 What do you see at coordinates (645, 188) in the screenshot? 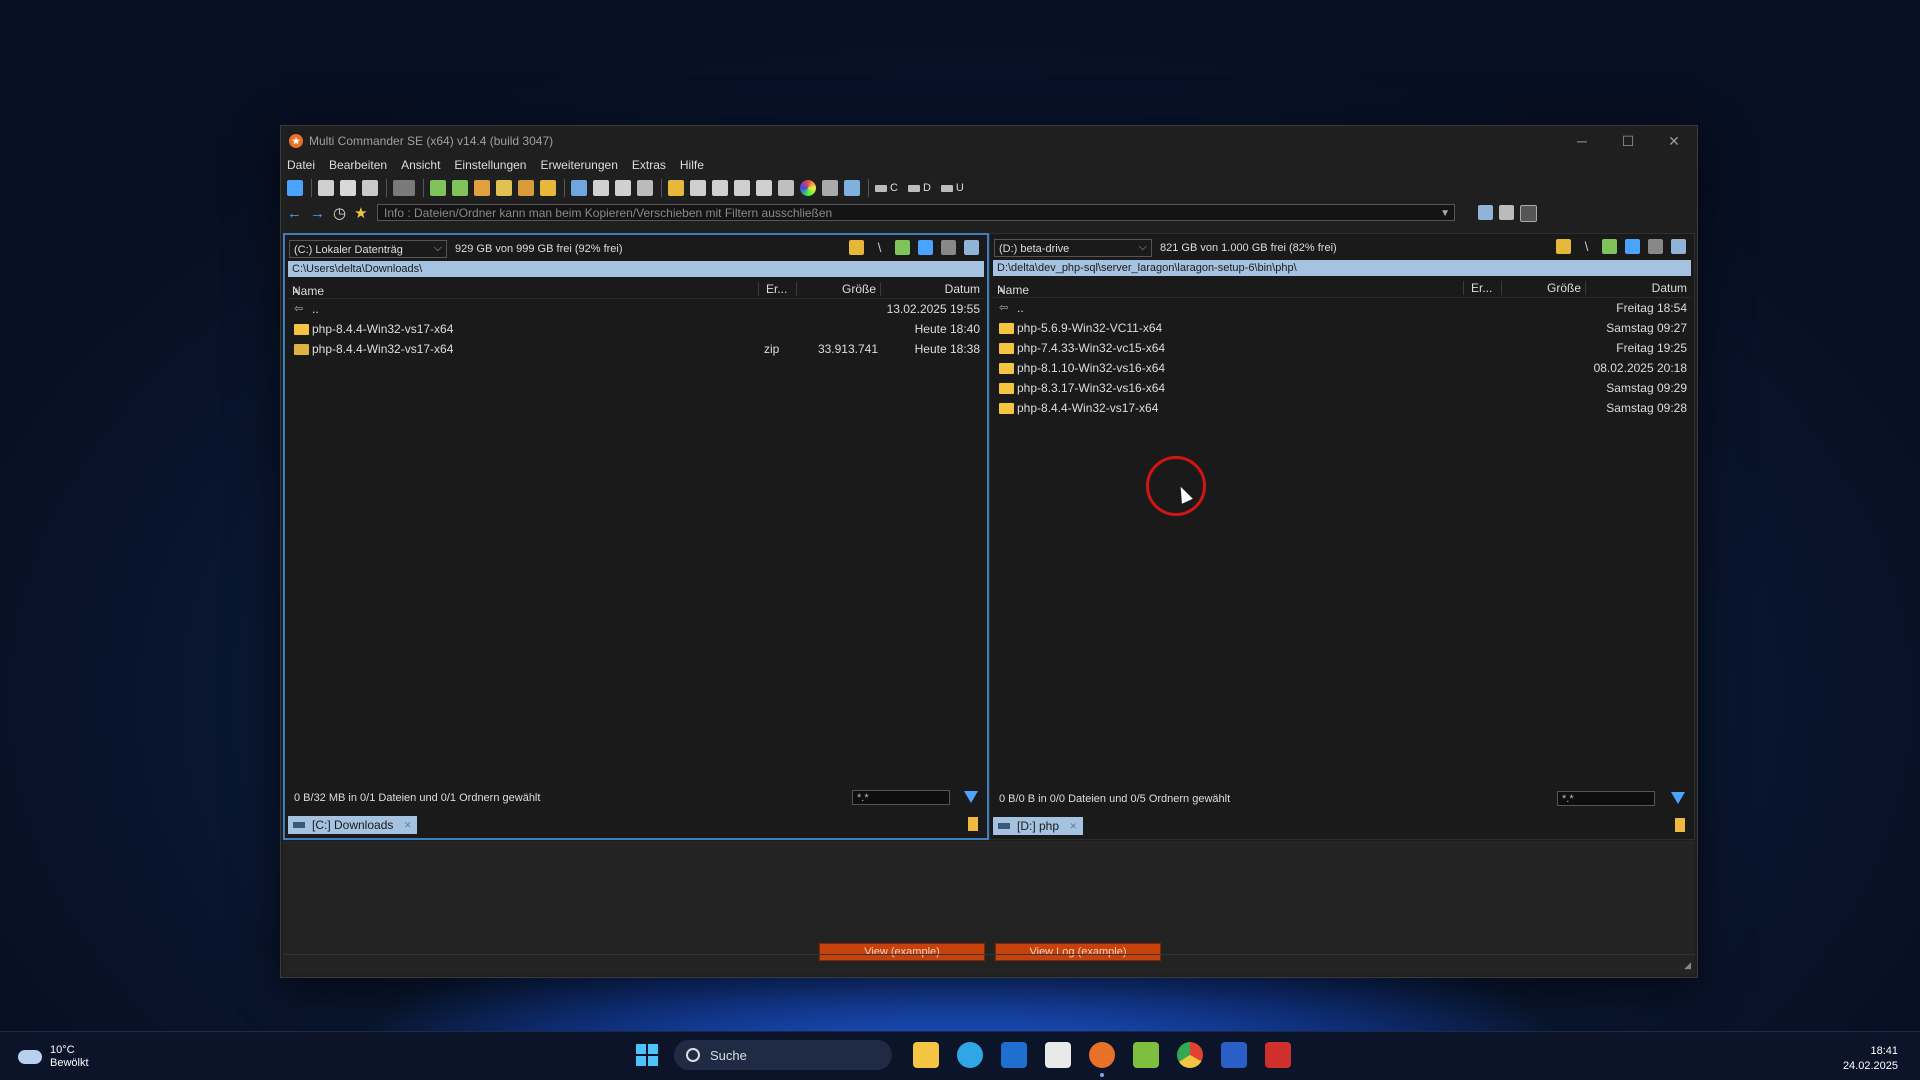
I see `find-icon` at bounding box center [645, 188].